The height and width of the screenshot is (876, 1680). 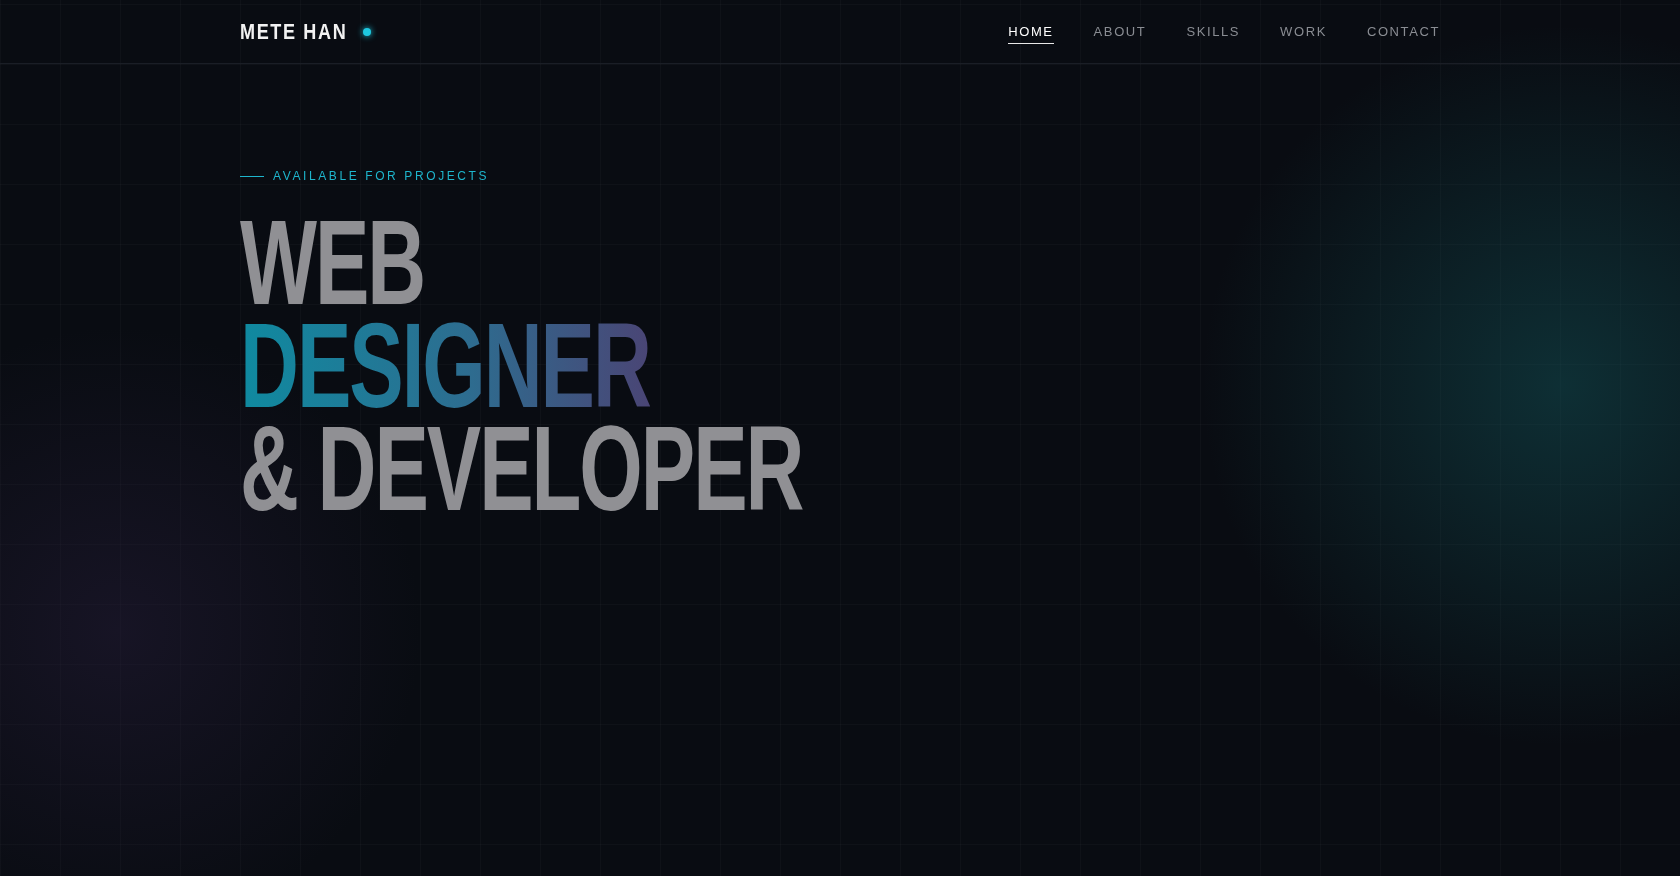 I want to click on accent-line, so click(x=252, y=176).